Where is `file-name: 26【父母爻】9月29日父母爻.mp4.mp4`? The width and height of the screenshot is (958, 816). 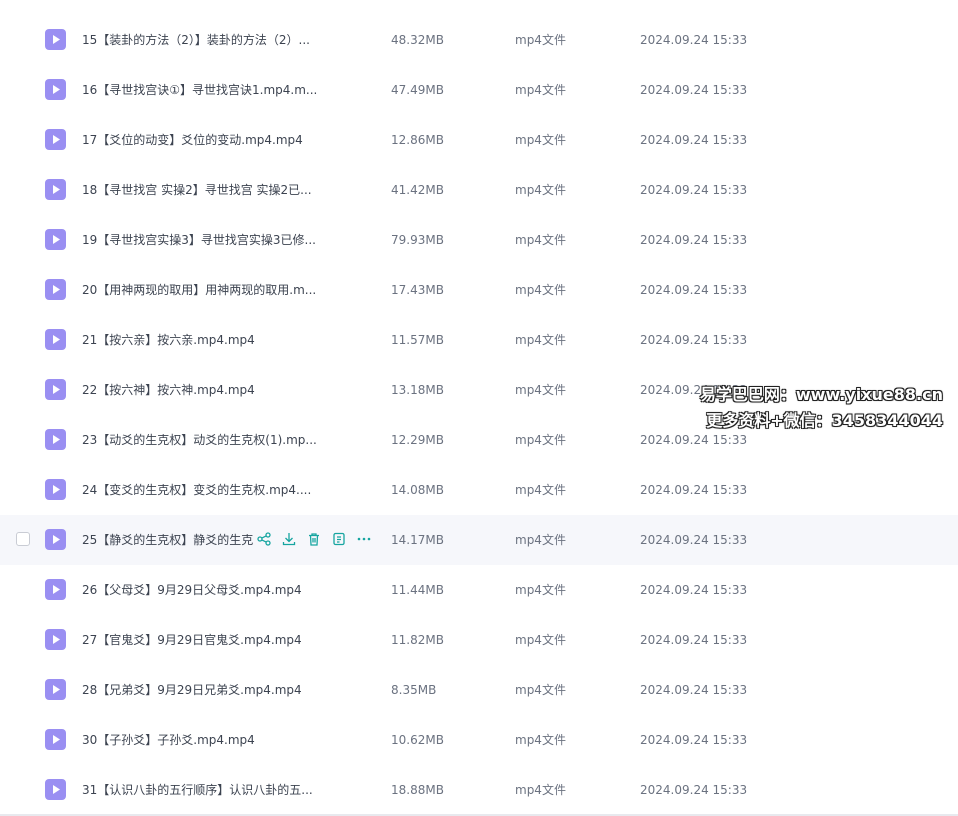
file-name: 26【父母爻】9月29日父母爻.mp4.mp4 is located at coordinates (192, 590).